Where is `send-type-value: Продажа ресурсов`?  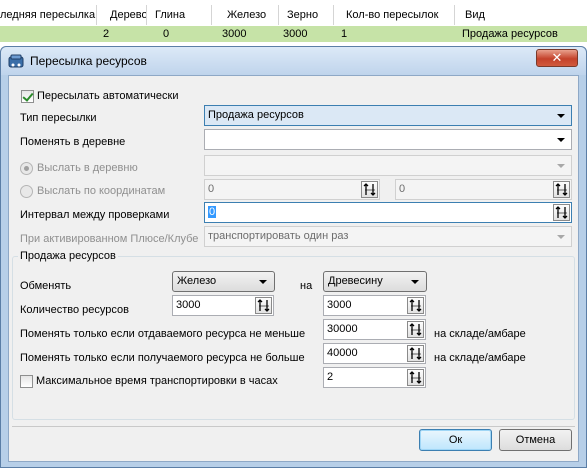 send-type-value: Продажа ресурсов is located at coordinates (256, 115).